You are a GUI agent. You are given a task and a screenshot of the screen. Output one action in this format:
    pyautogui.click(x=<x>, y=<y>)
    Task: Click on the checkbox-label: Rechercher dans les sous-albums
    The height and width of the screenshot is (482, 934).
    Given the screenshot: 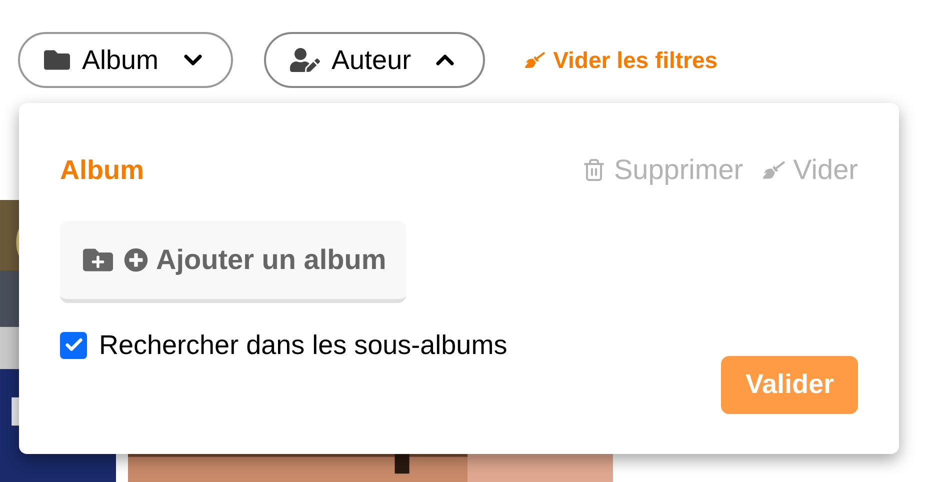 What is the action you would take?
    pyautogui.click(x=303, y=345)
    